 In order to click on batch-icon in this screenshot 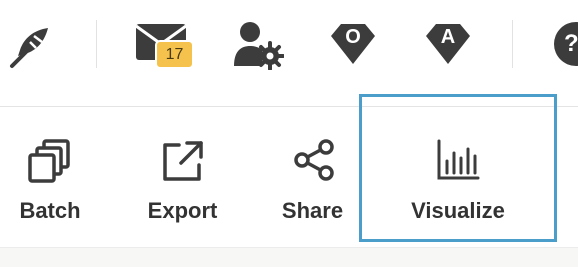, I will do `click(49, 161)`.